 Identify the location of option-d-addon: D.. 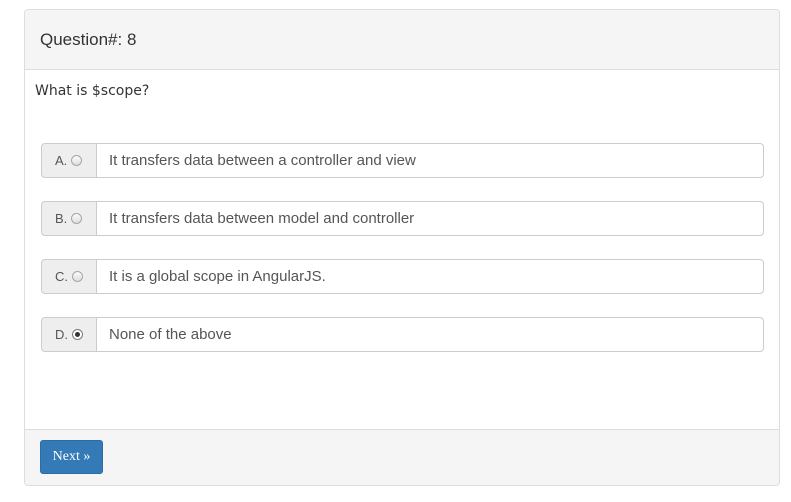
(68, 334).